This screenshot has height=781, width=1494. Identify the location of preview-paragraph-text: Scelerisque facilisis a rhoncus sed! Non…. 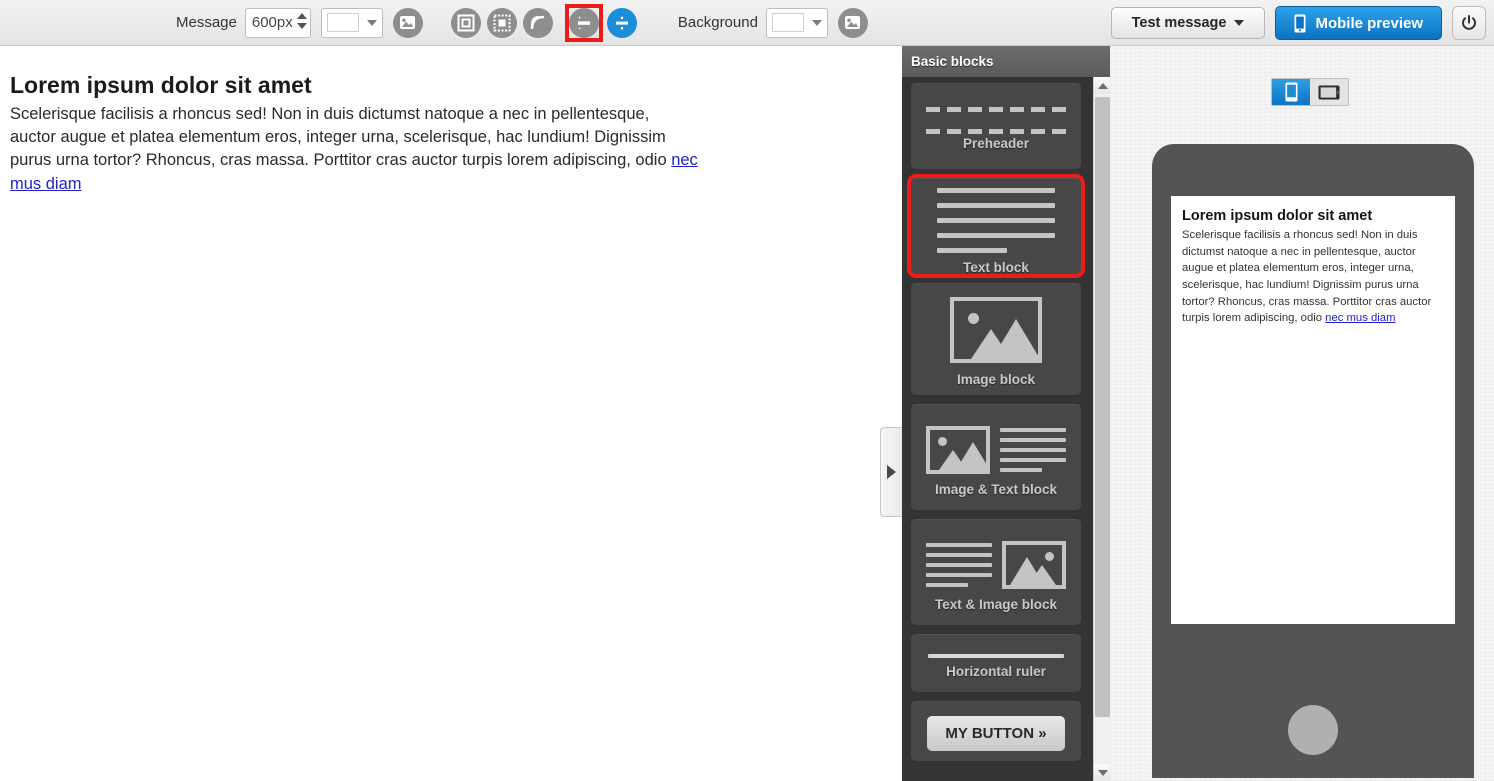
(1307, 277).